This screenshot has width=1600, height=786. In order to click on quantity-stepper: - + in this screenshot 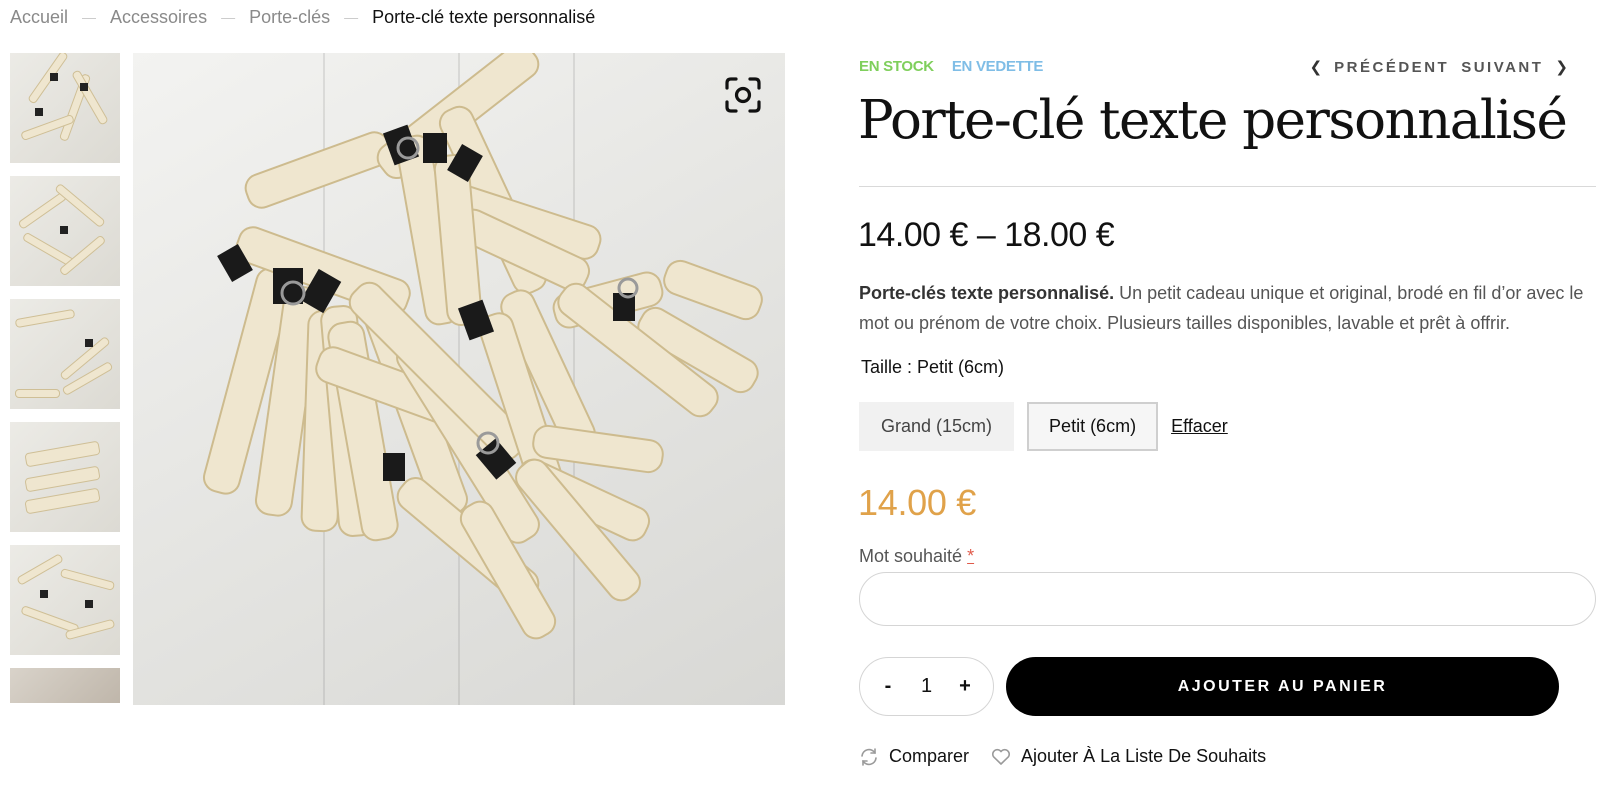, I will do `click(926, 686)`.